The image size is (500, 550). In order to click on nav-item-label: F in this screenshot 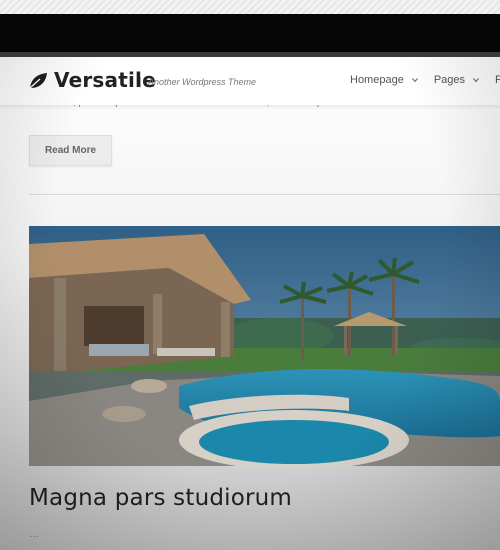, I will do `click(497, 80)`.